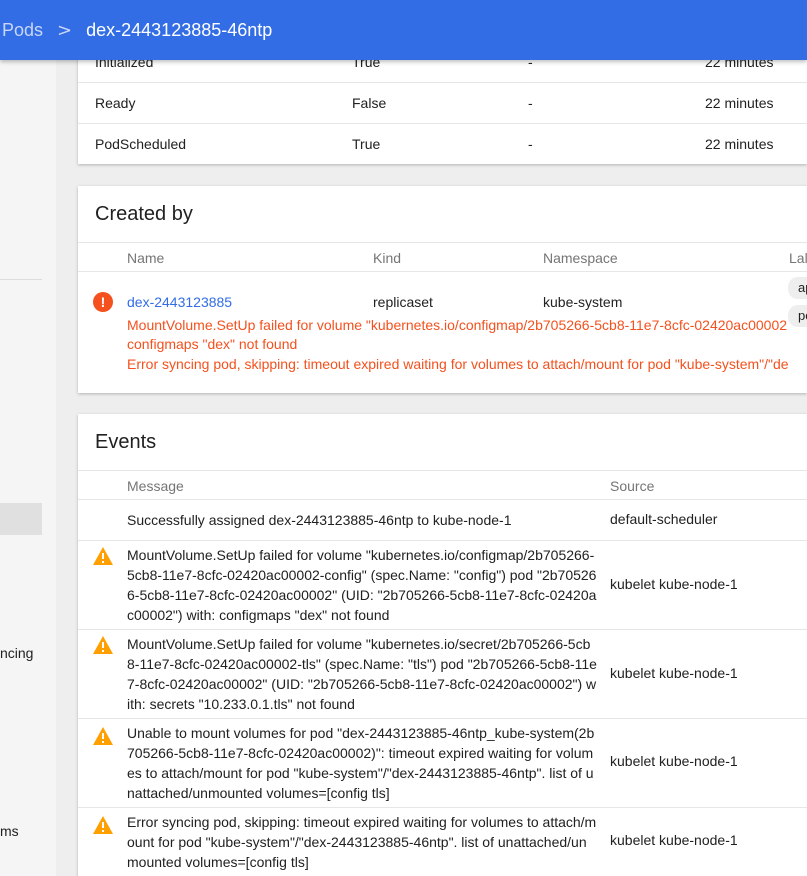 This screenshot has width=807, height=876. I want to click on sidenav-item-partial: ncing, so click(16, 653).